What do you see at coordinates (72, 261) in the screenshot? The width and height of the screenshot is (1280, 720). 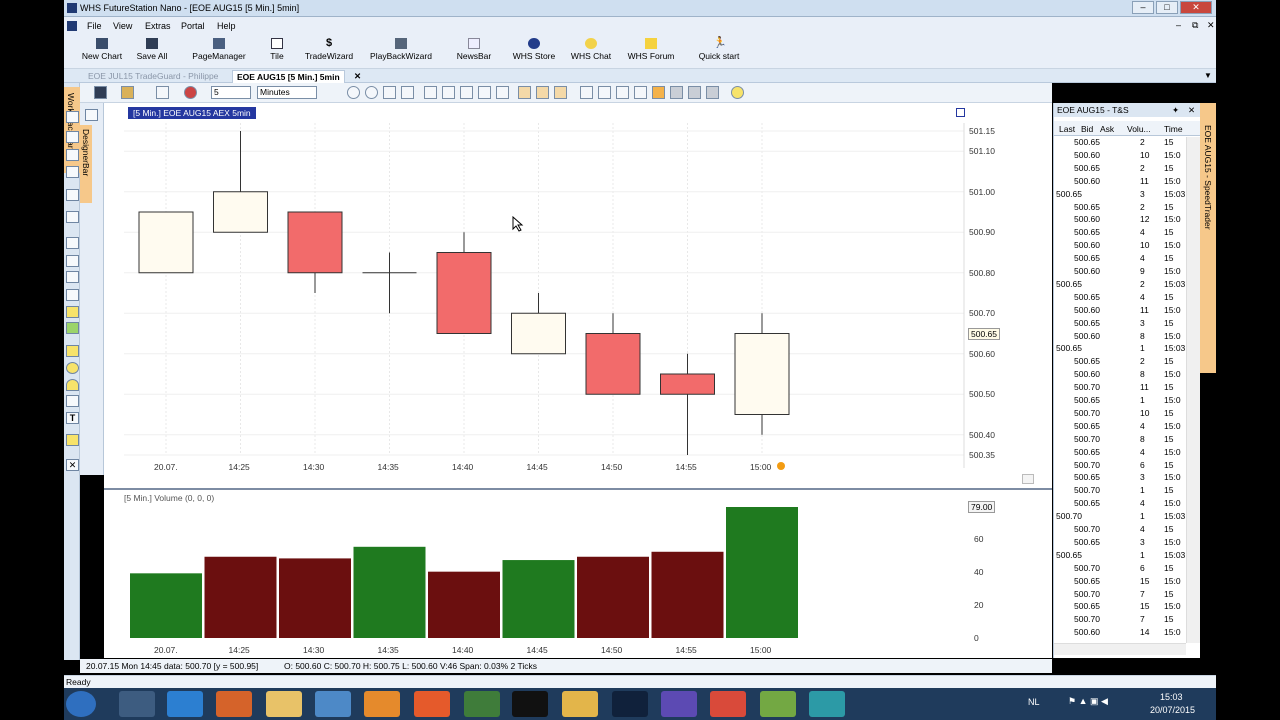 I see `channel-tool-icon` at bounding box center [72, 261].